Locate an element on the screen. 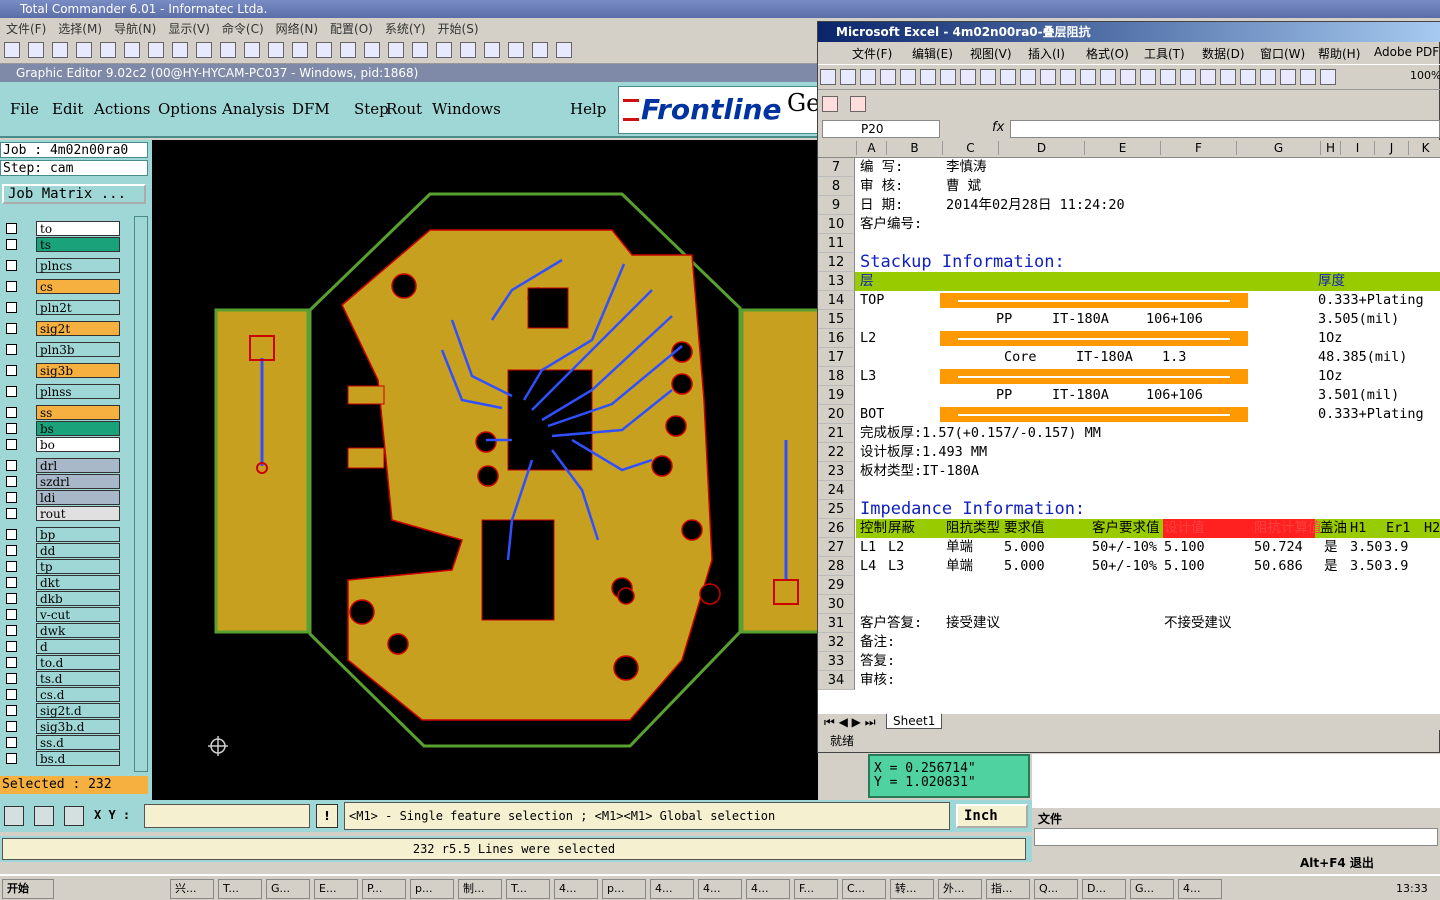  tab-nav-icon: ⏮ ◀ ▶ ⏭ is located at coordinates (850, 722).